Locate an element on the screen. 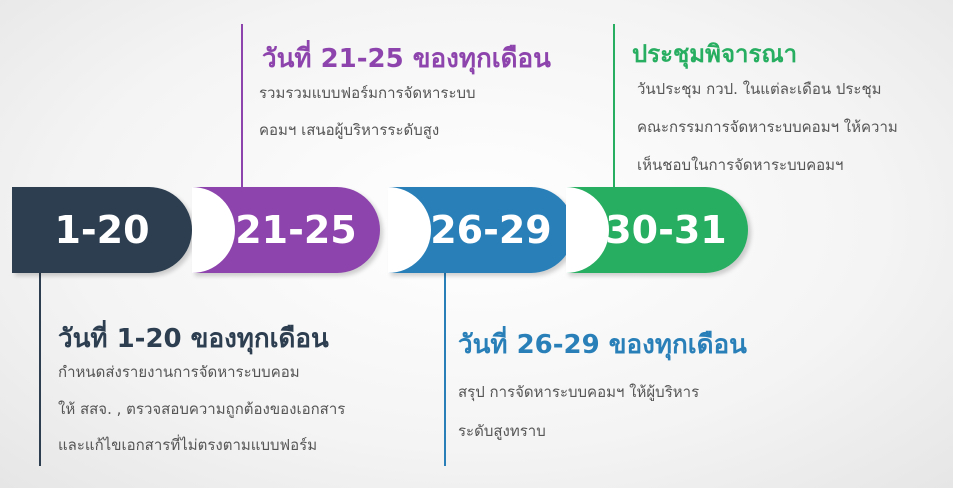 This screenshot has height=488, width=953. segment-label-3: 26-29 is located at coordinates (491, 230).